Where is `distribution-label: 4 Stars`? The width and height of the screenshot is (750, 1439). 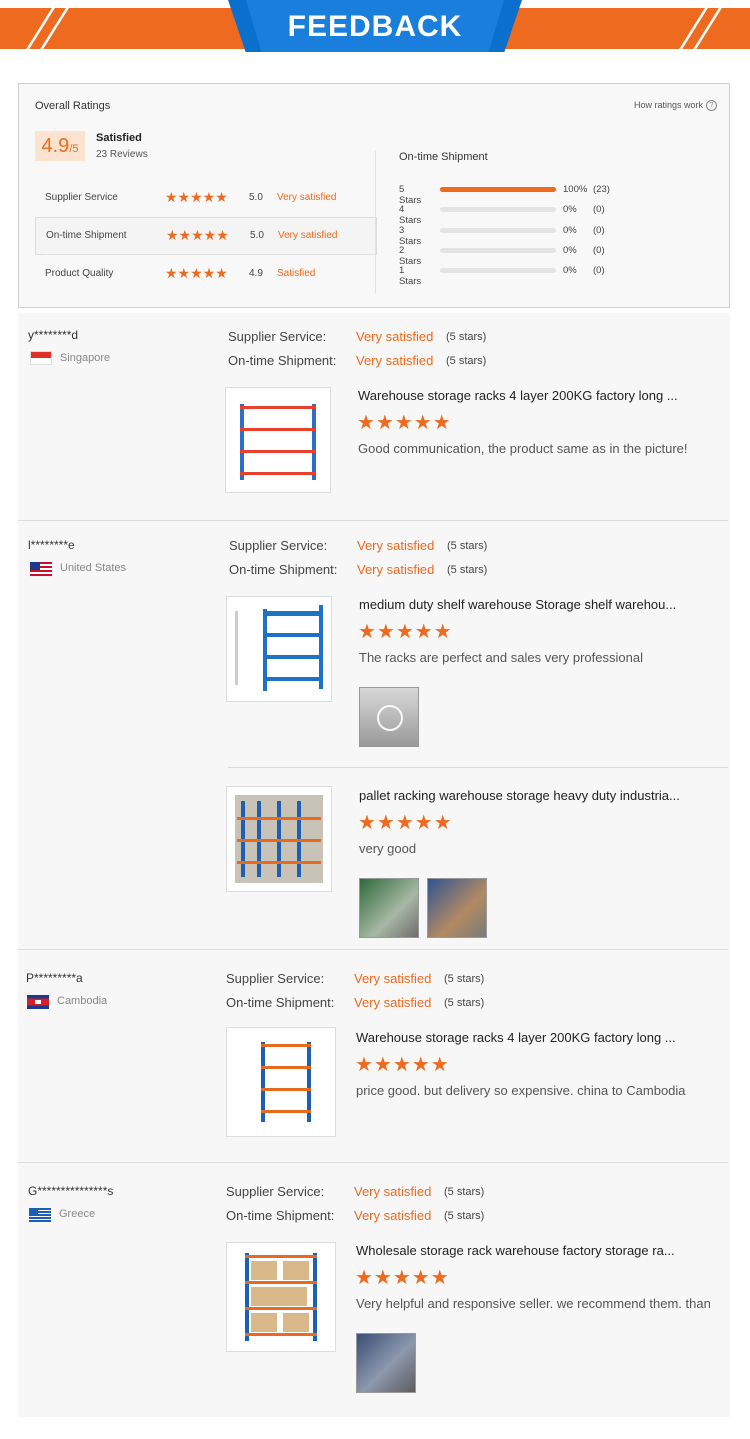
distribution-label: 4 Stars is located at coordinates (410, 215).